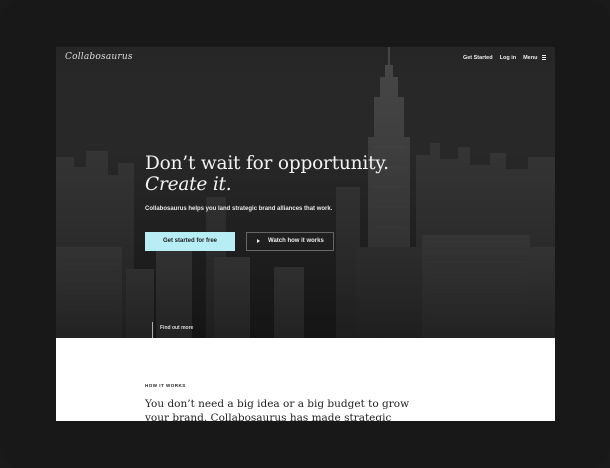  I want to click on how-it-works-eyebrow: HOW IT WORKS, so click(165, 385).